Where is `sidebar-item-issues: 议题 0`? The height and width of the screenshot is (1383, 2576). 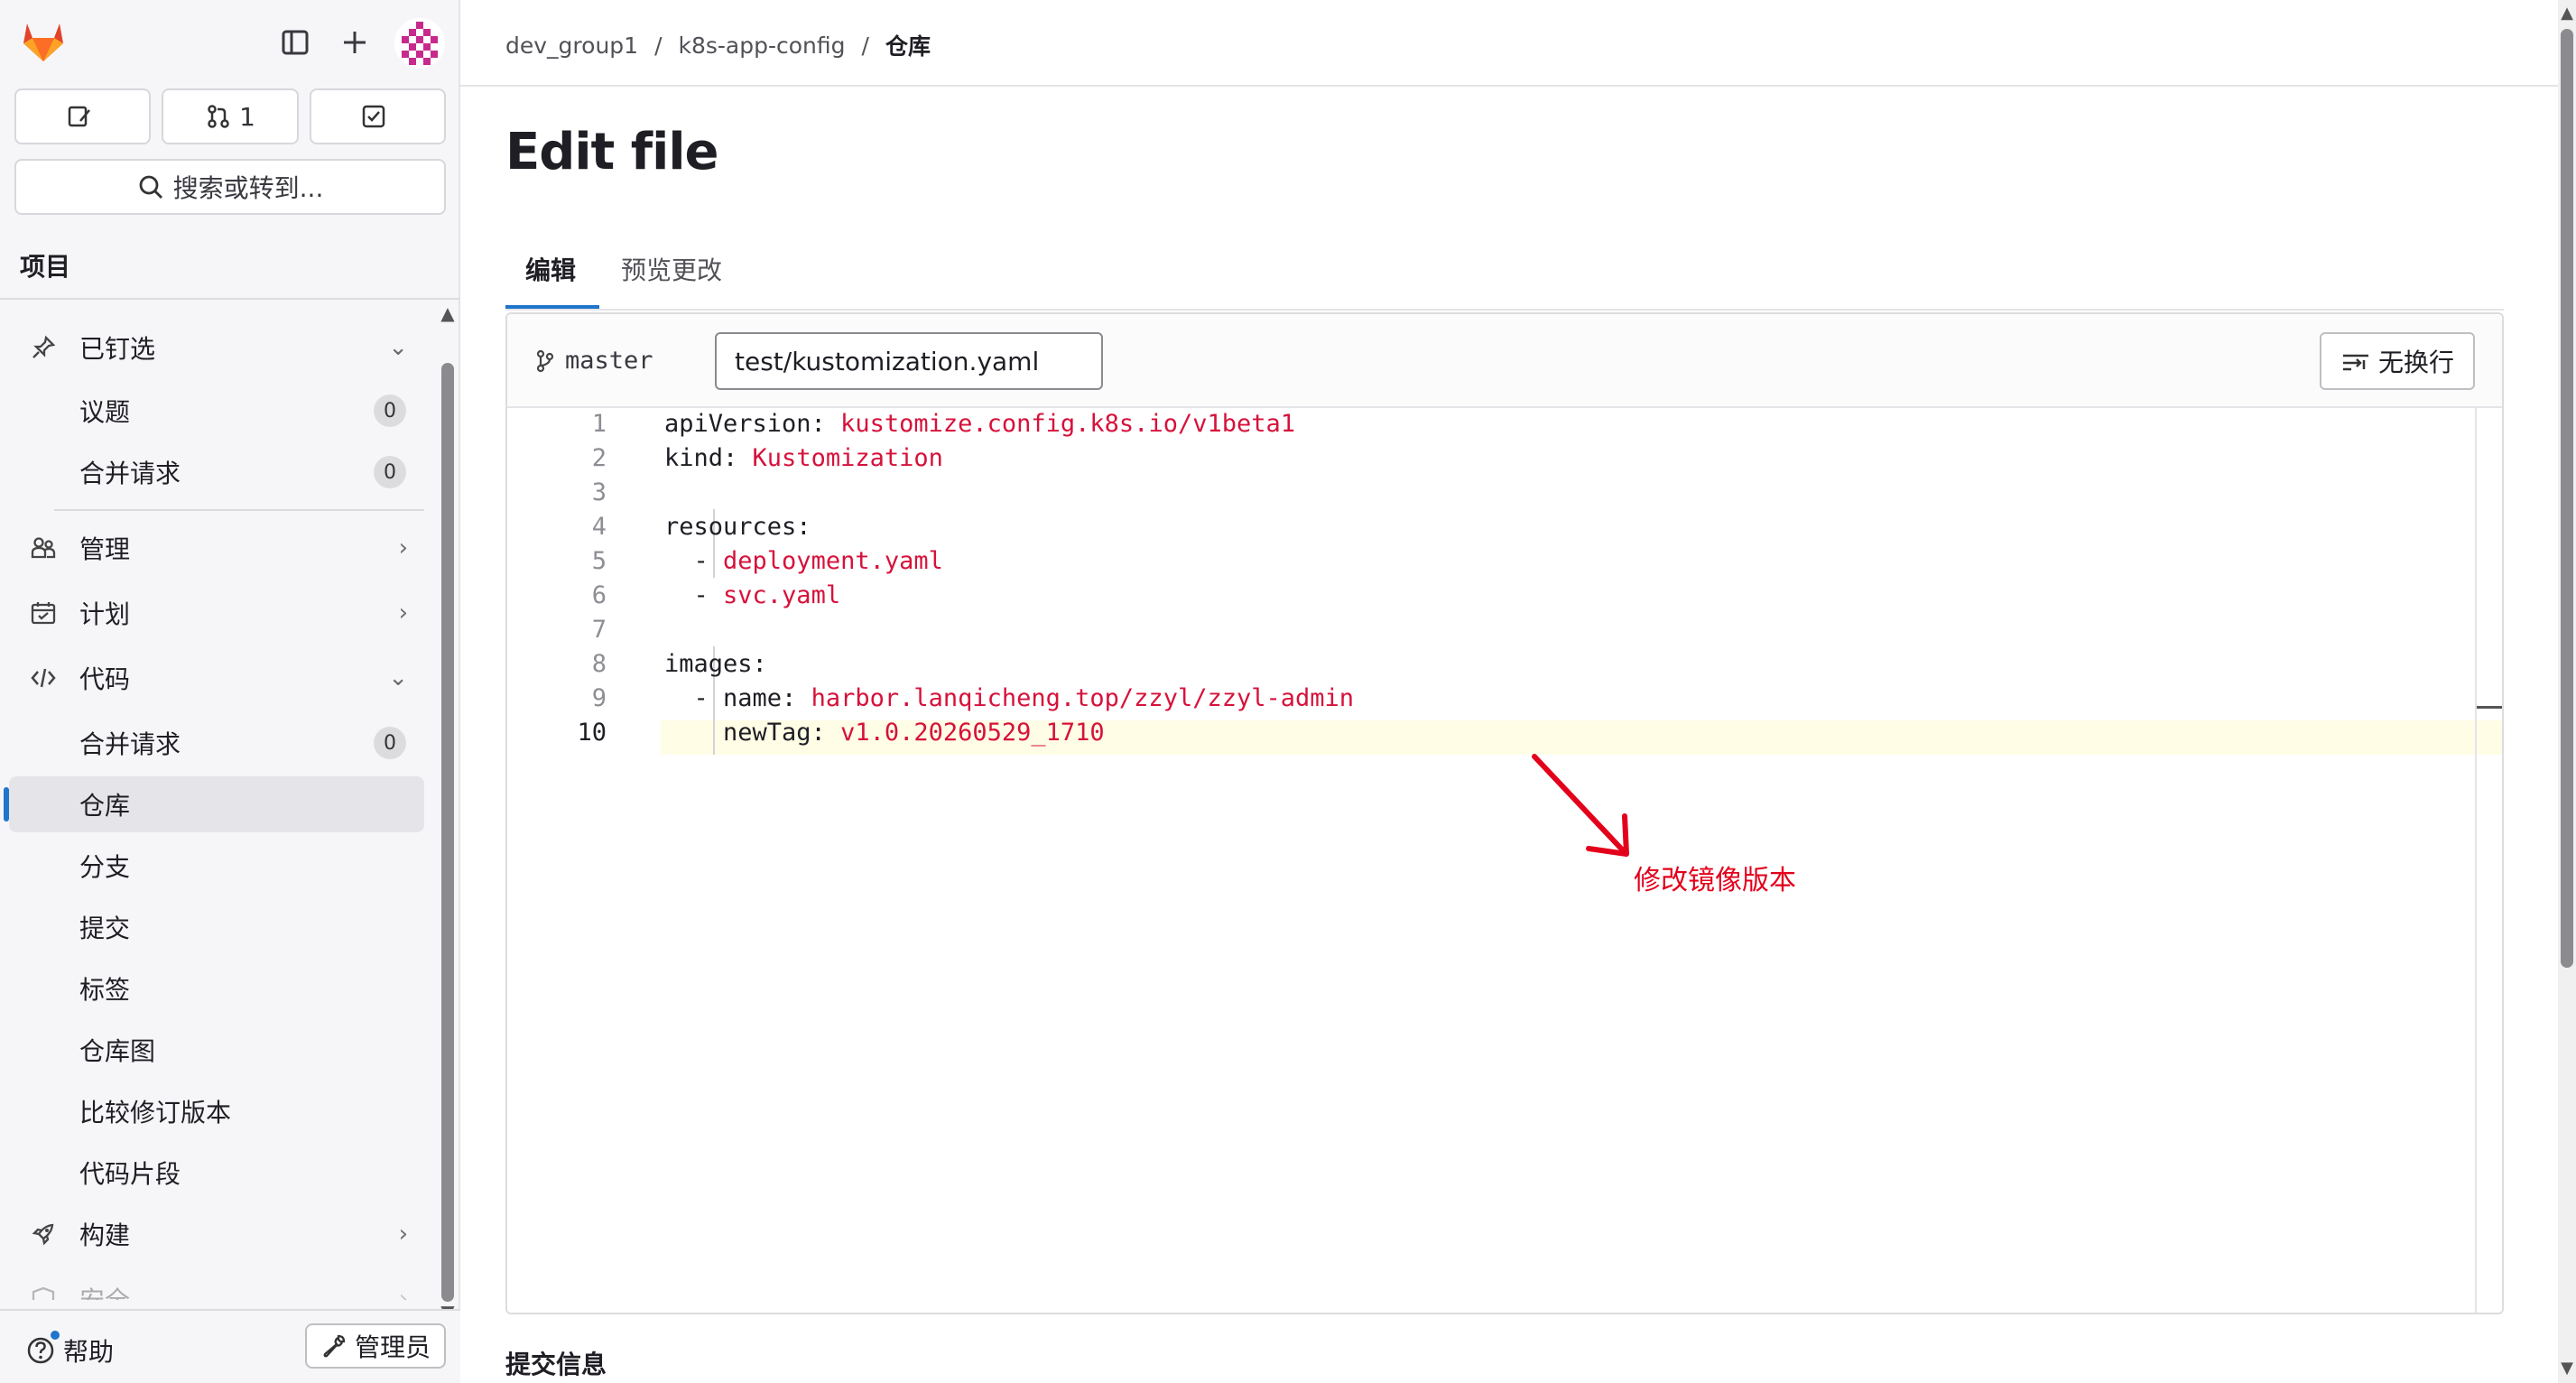 sidebar-item-issues: 议题 0 is located at coordinates (216, 411).